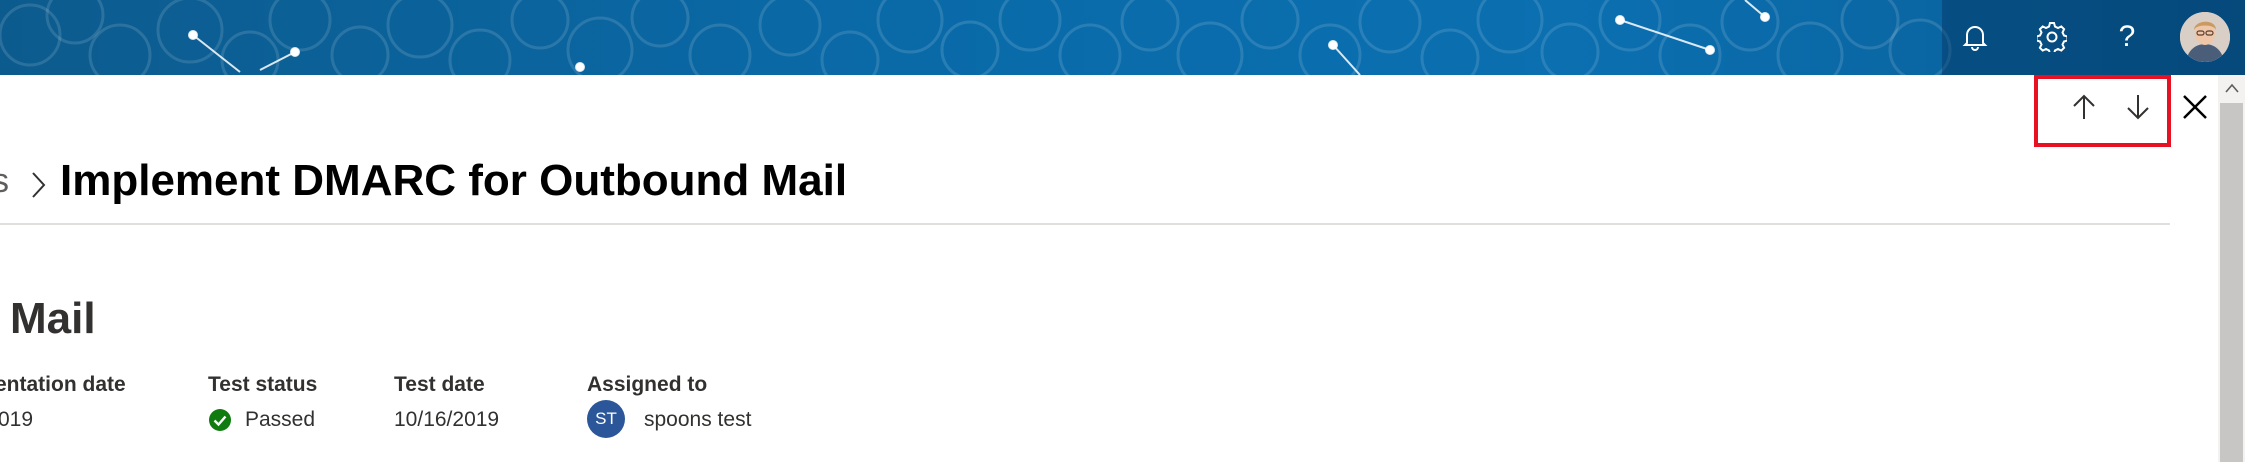 The image size is (2245, 462). I want to click on close-icon, so click(2195, 107).